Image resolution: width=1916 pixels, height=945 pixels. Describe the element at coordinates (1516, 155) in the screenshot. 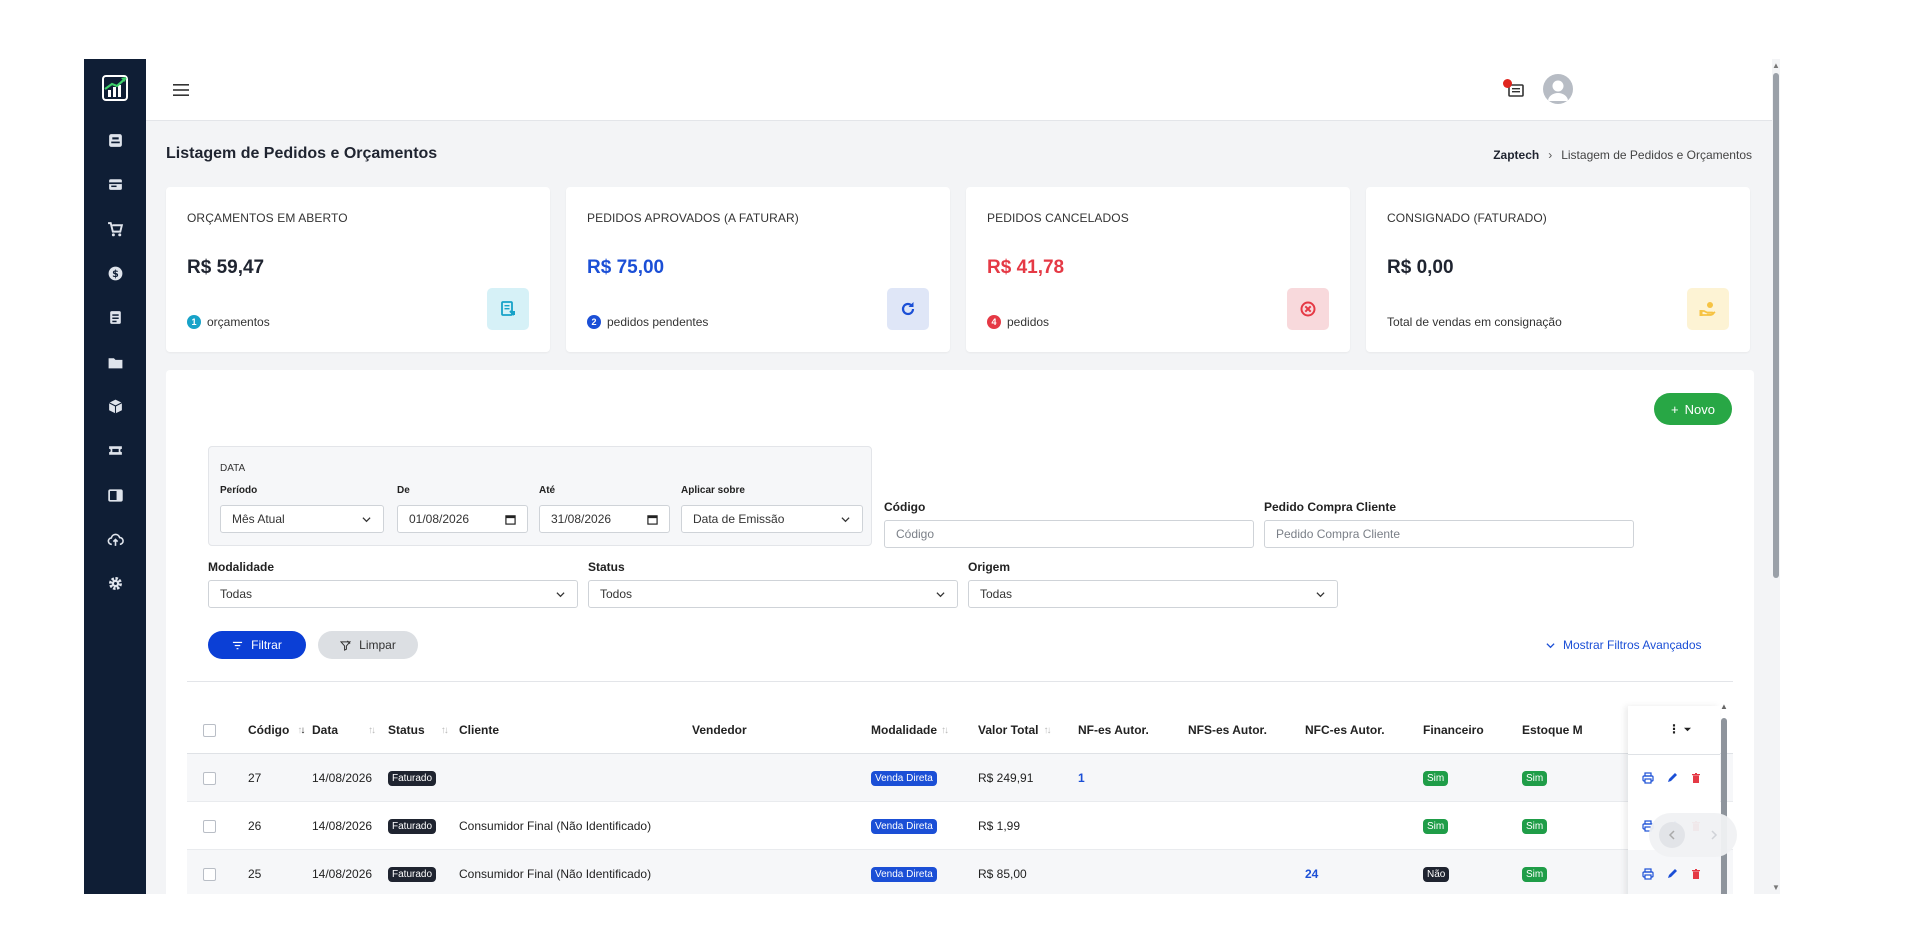

I see `breadcrumb-home-link: Zaptech` at that location.